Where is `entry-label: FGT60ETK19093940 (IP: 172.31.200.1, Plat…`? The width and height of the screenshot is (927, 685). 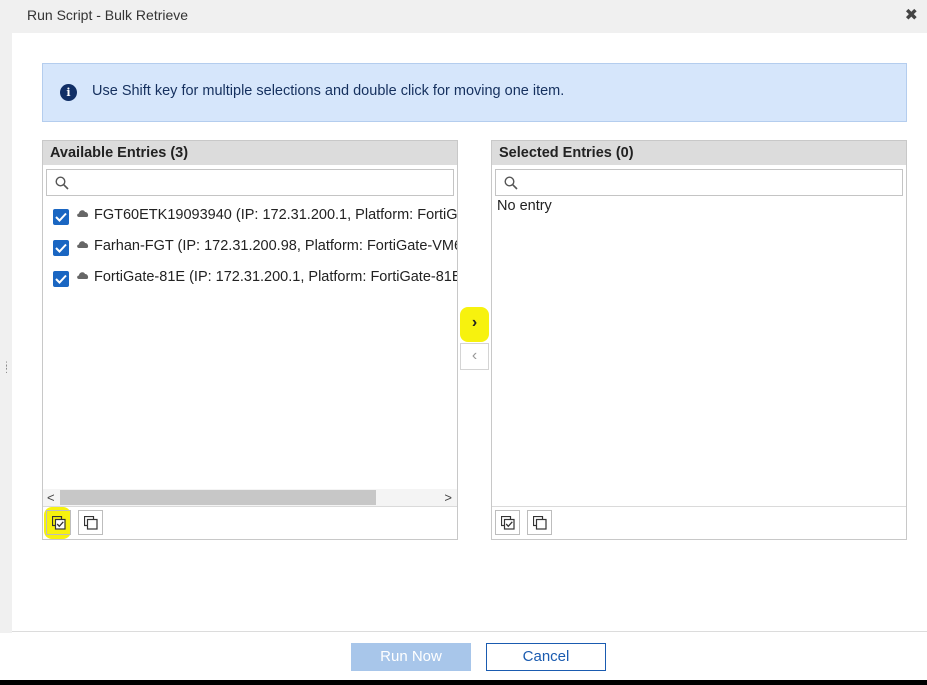
entry-label: FGT60ETK19093940 (IP: 172.31.200.1, Plat… is located at coordinates (275, 215).